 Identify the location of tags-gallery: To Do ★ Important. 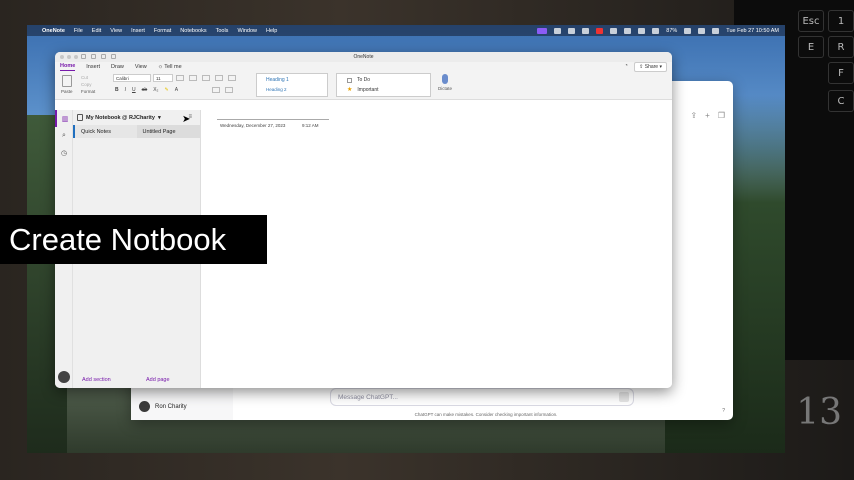
(383, 85).